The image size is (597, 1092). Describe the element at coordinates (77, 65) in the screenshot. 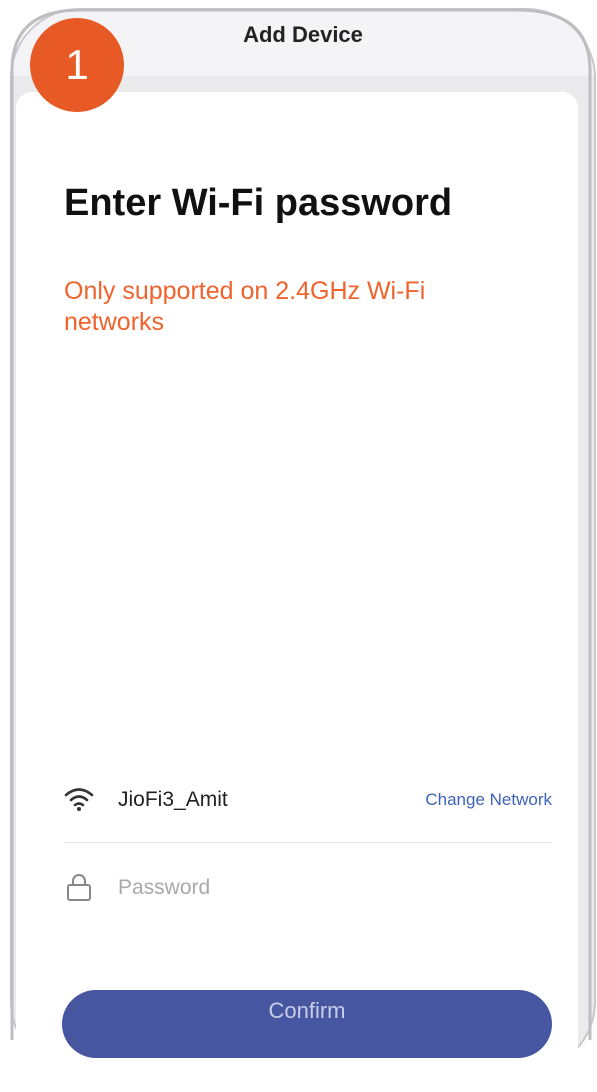

I see `step-number-badge: 1` at that location.